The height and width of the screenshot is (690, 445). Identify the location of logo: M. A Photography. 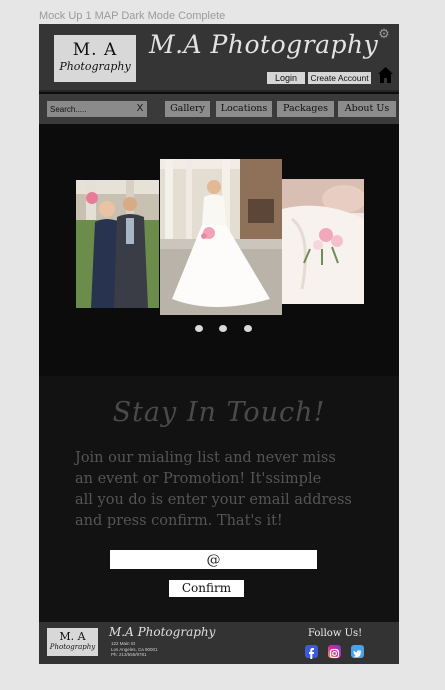
(95, 58).